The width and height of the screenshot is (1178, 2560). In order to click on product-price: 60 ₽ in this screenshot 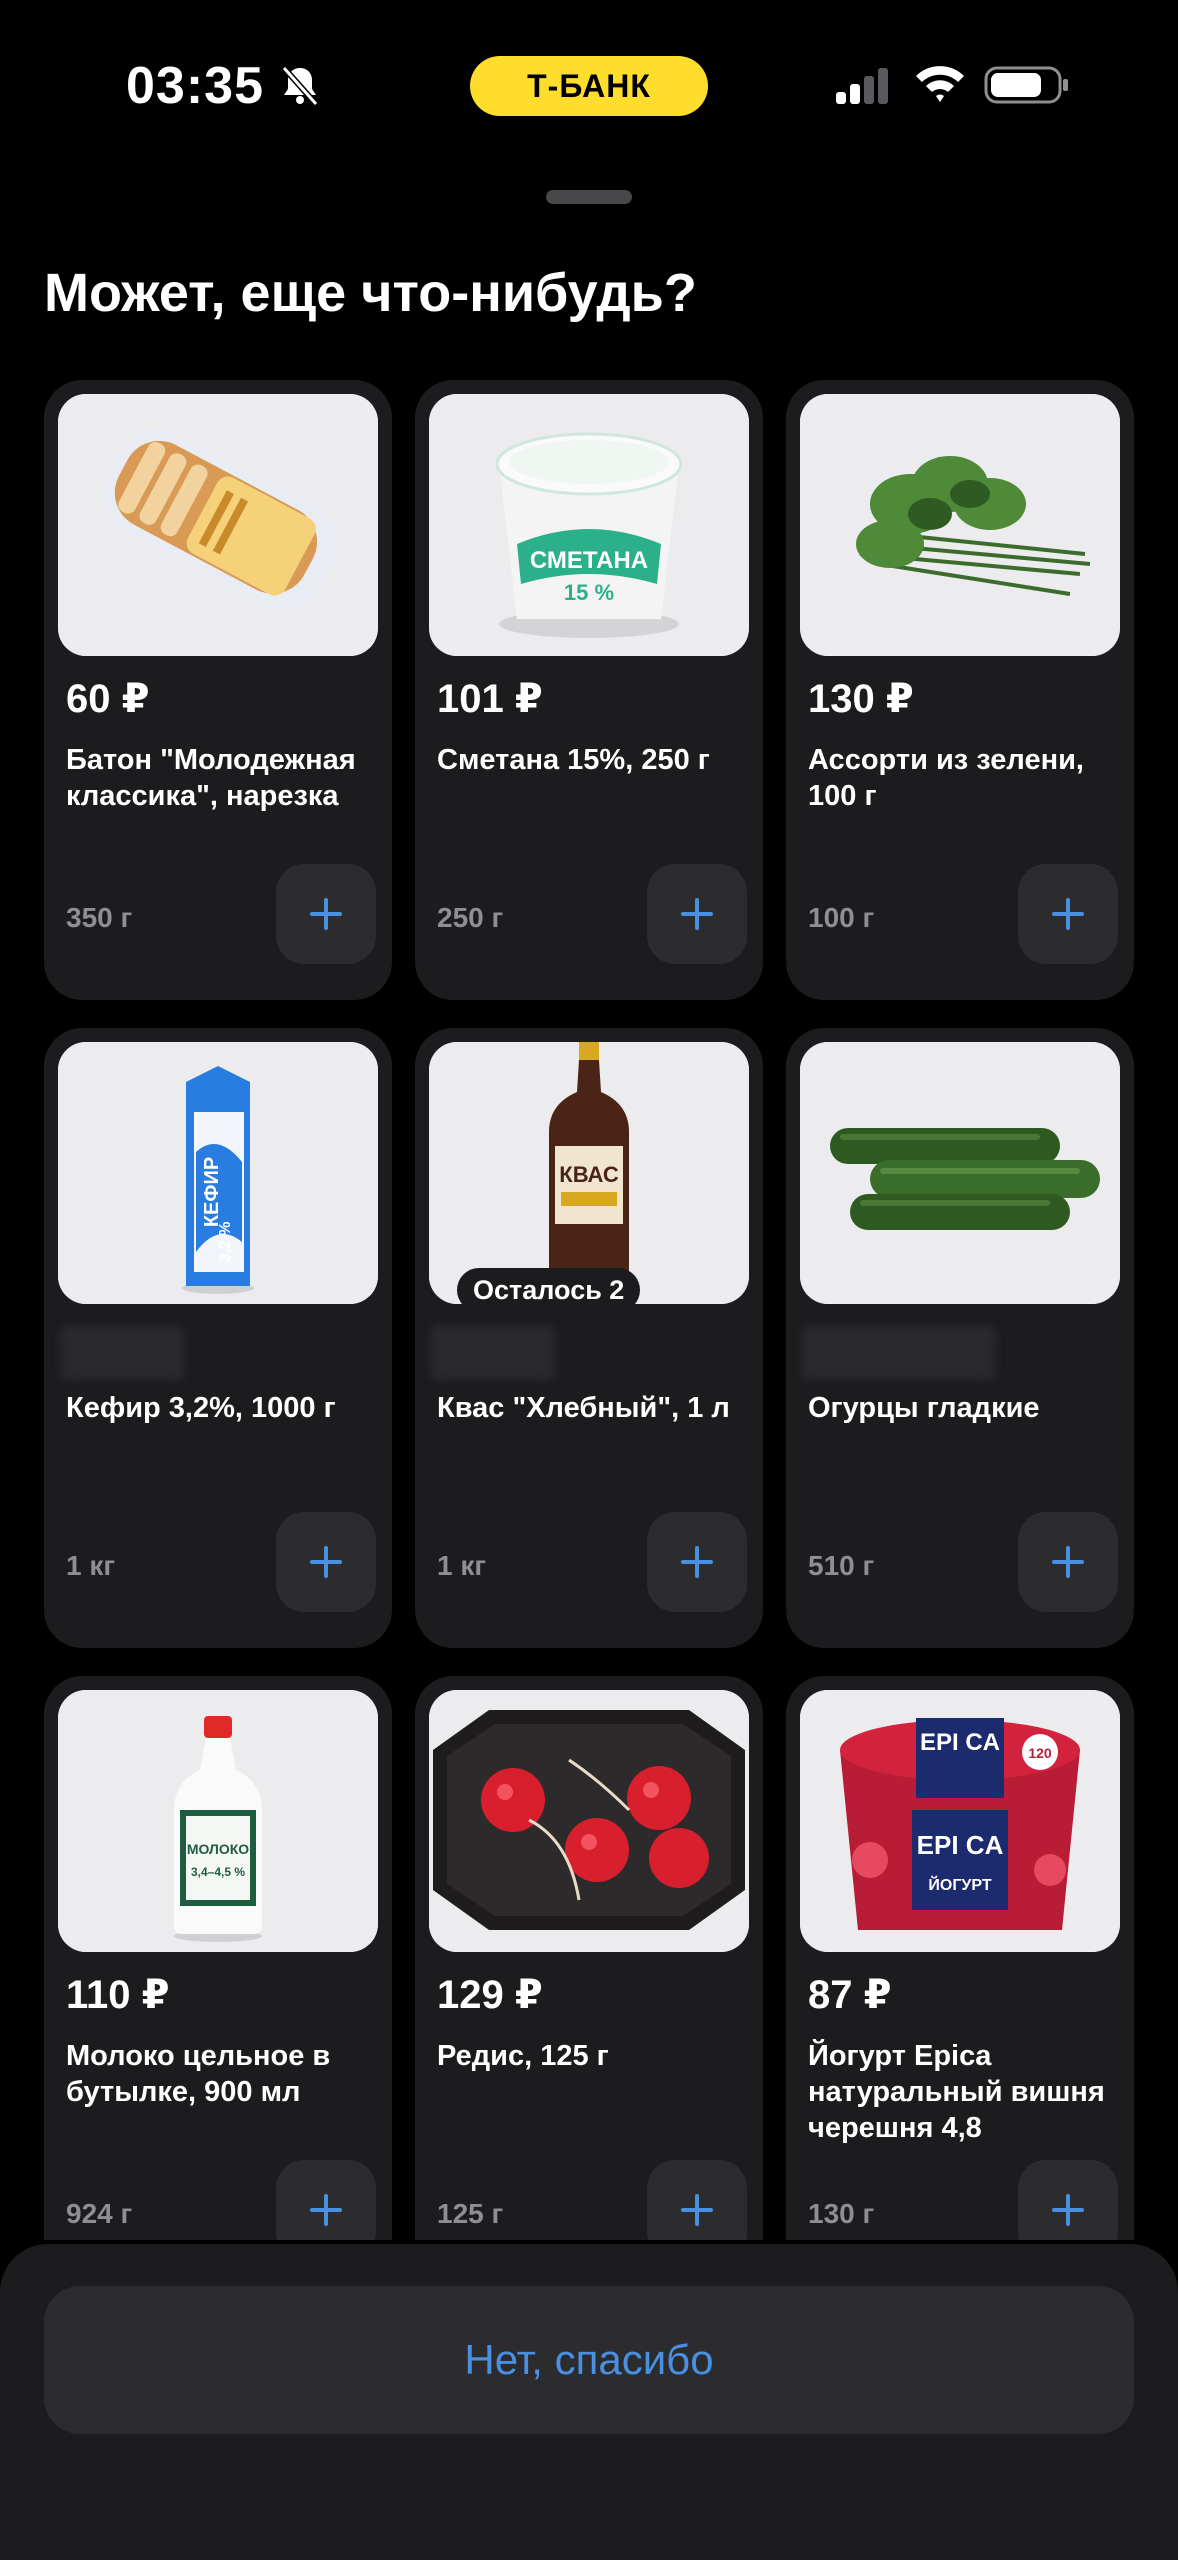, I will do `click(108, 699)`.